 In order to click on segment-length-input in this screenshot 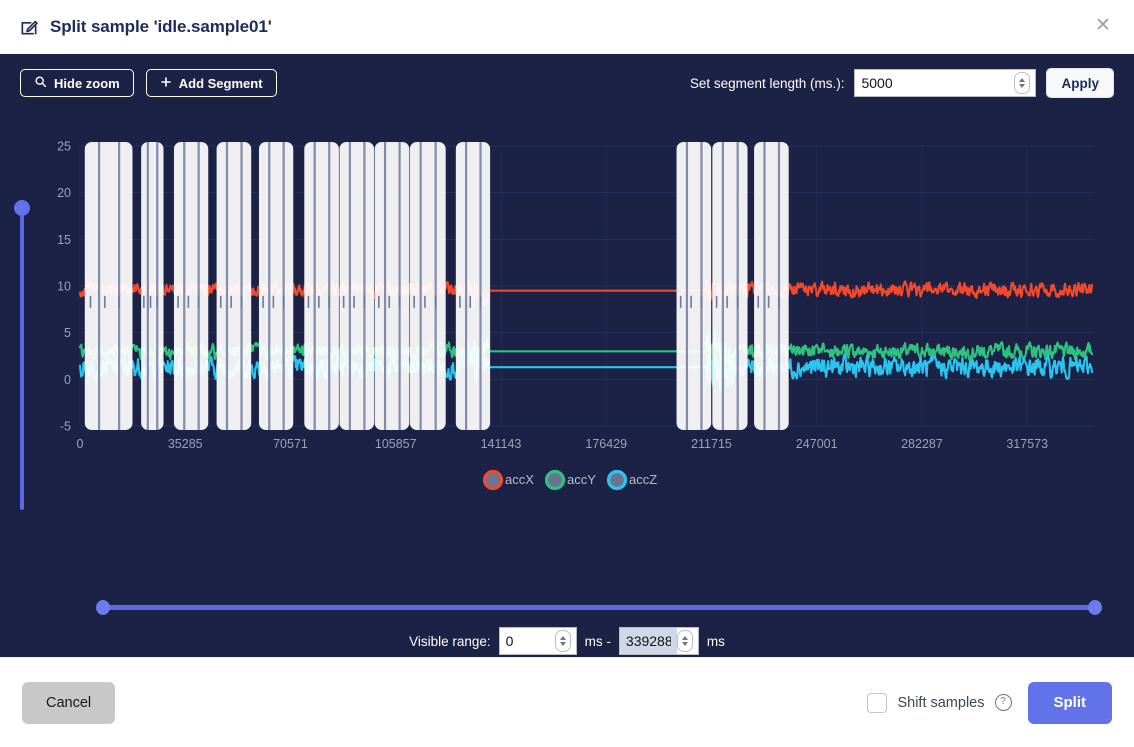, I will do `click(935, 83)`.